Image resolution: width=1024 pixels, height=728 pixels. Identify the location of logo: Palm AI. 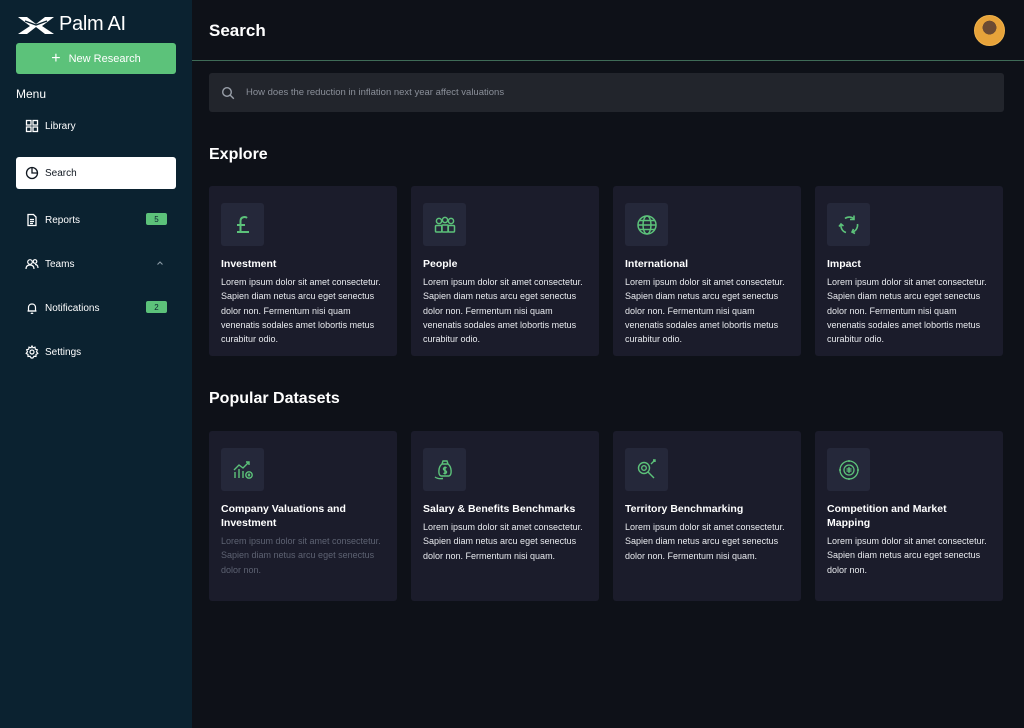
(71, 24).